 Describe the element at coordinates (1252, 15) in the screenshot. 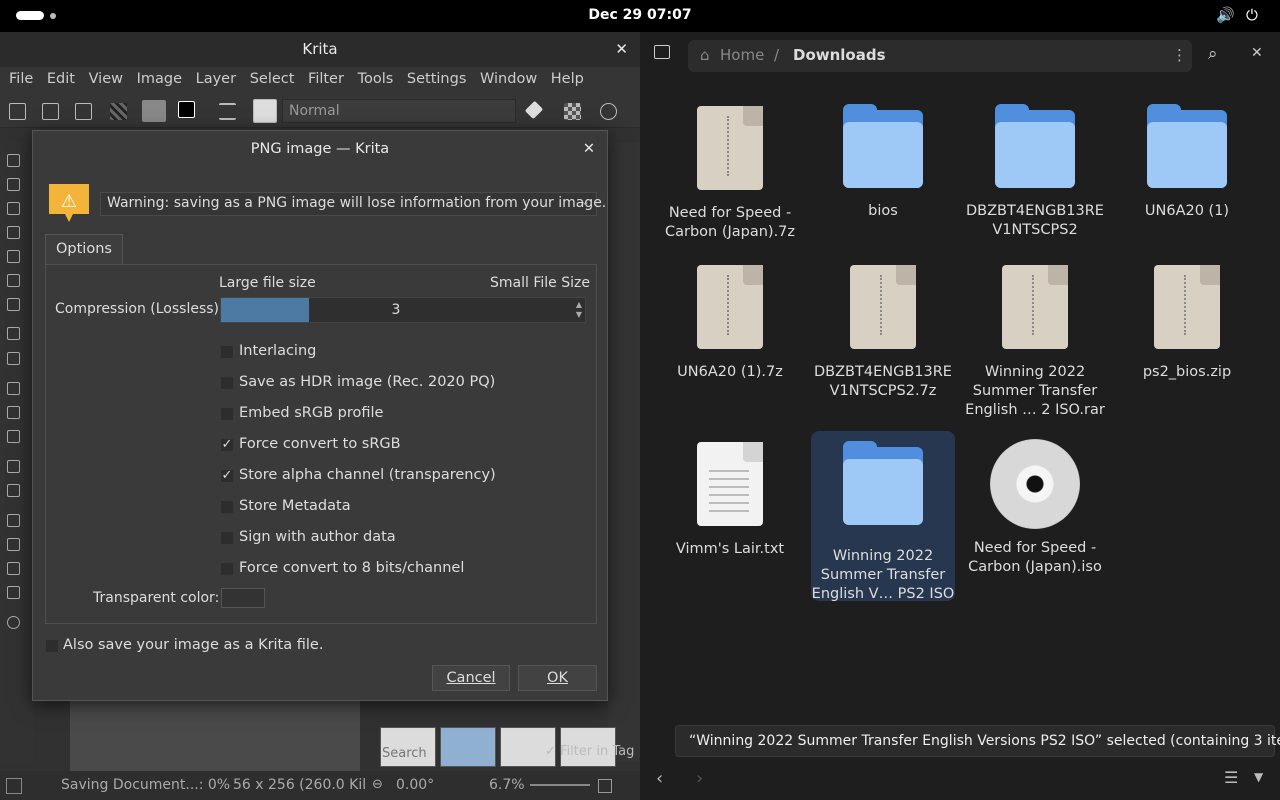

I see `power-icon: ⏻` at that location.